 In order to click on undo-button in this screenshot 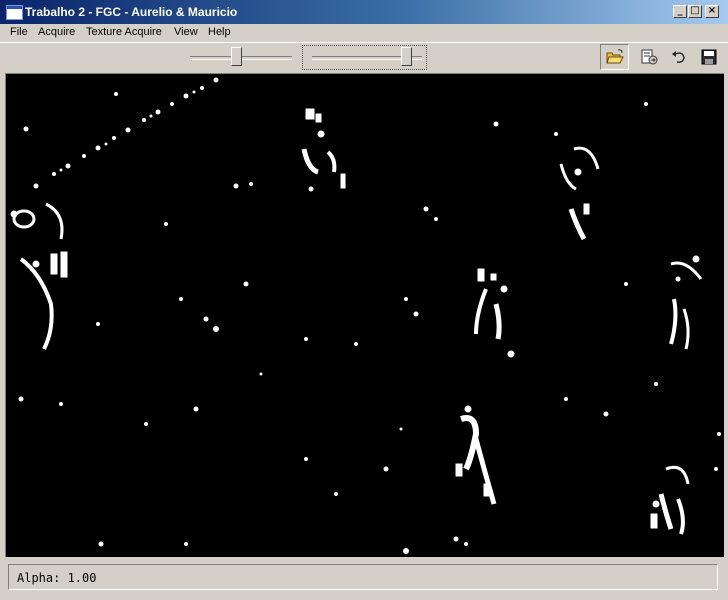, I will do `click(678, 57)`.